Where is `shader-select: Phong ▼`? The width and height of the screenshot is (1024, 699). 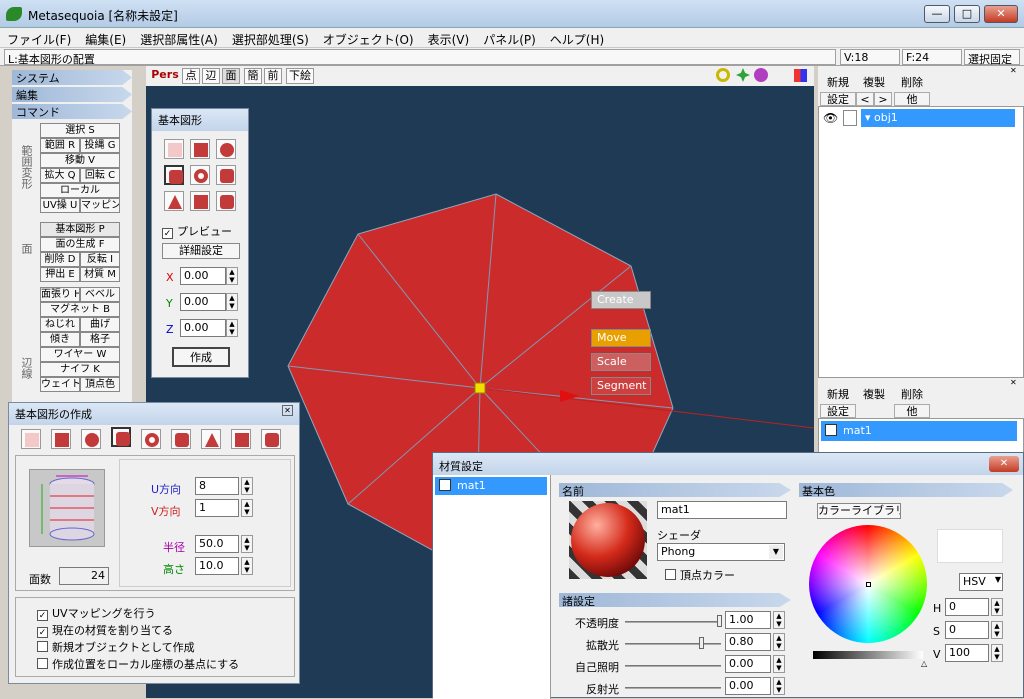
shader-select: Phong ▼ is located at coordinates (721, 552).